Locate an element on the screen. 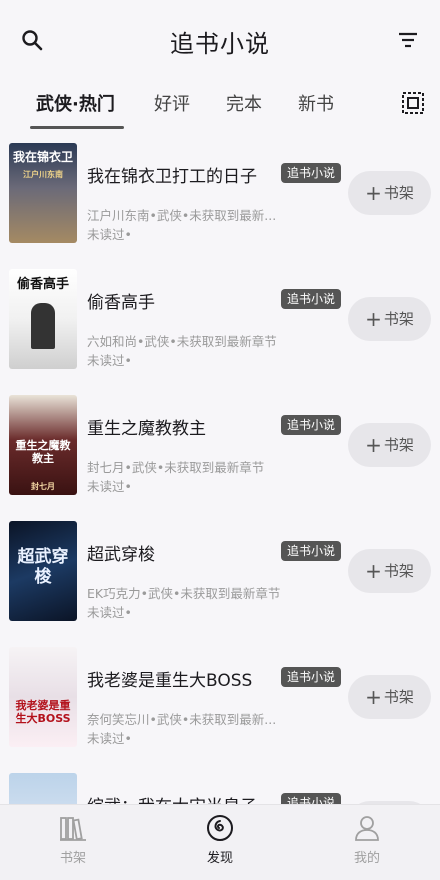  list-item: 综武：我在大宋当皇子 追书小说 +书架 is located at coordinates (220, 785).